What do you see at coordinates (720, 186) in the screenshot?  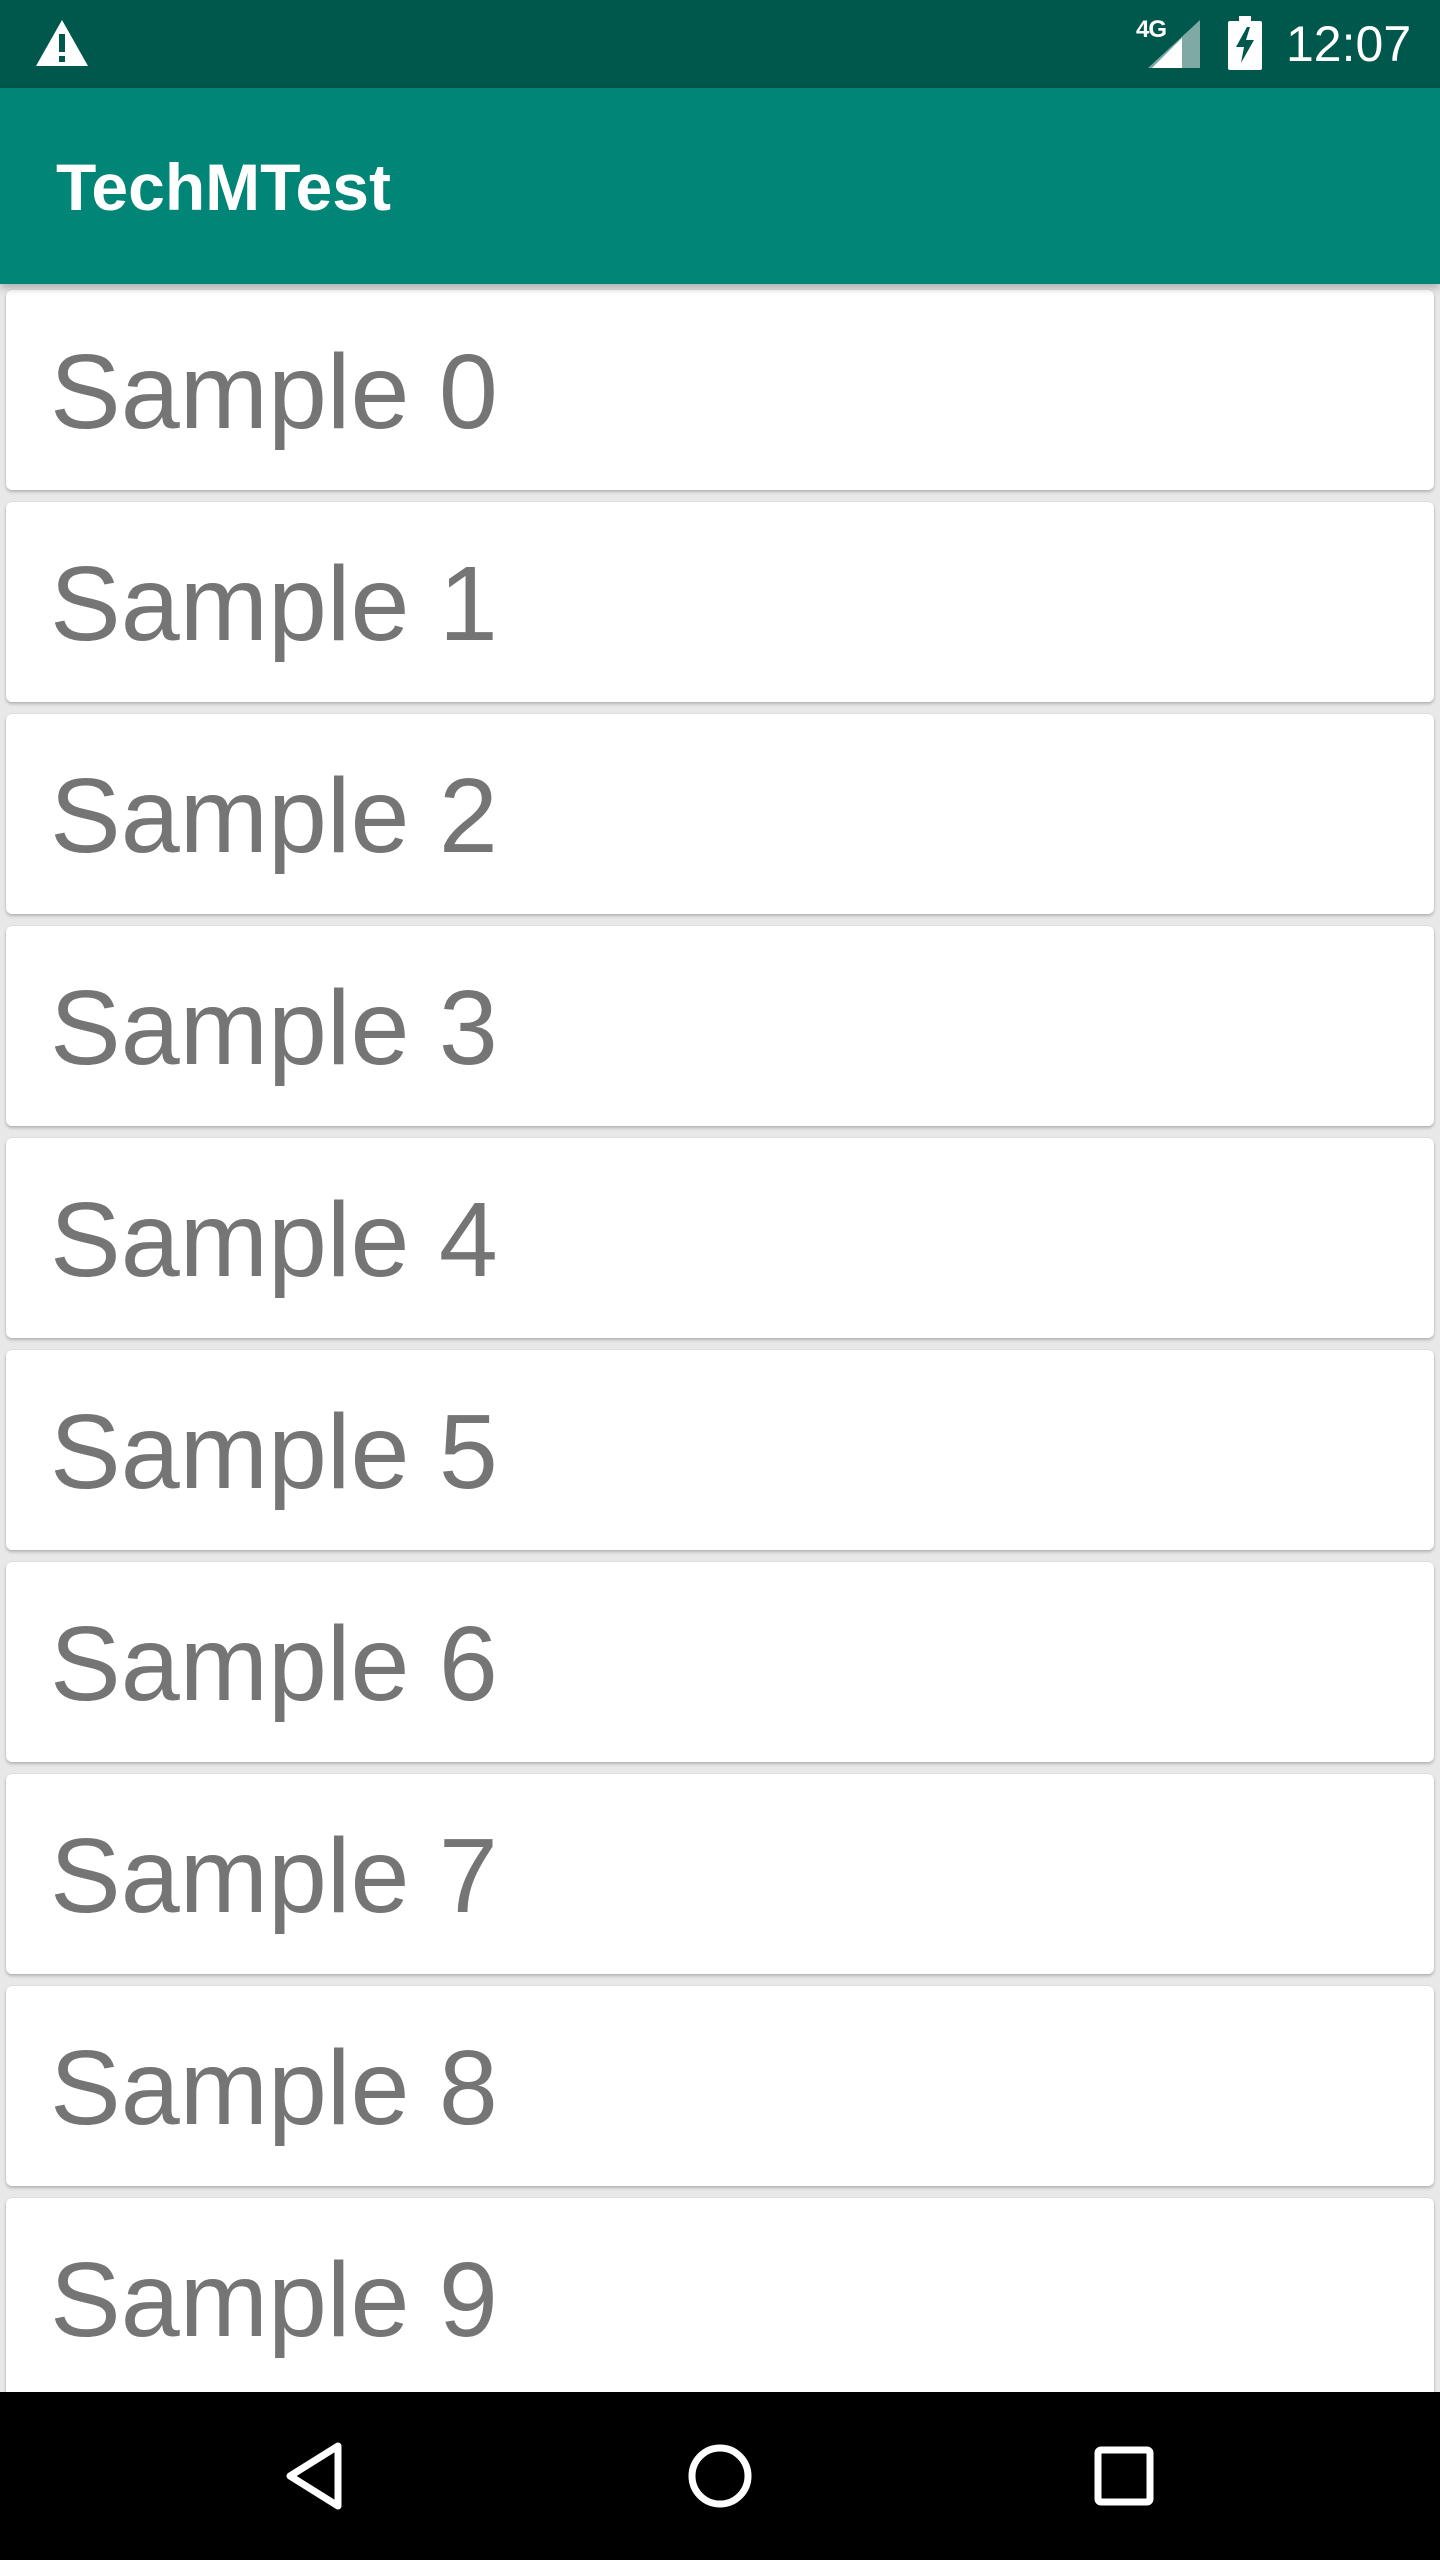 I see `app-bar: TechMTest` at bounding box center [720, 186].